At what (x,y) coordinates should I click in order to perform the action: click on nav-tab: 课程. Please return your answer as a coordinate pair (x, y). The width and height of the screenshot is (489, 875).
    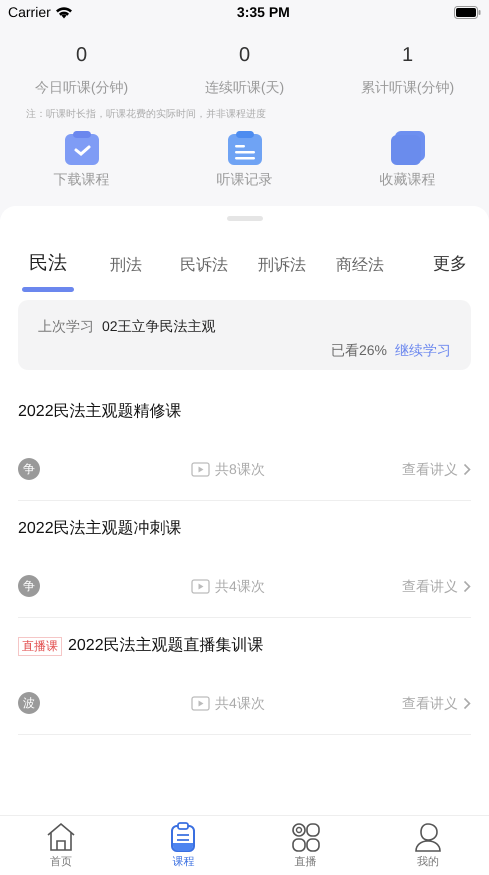
    Looking at the image, I should click on (183, 845).